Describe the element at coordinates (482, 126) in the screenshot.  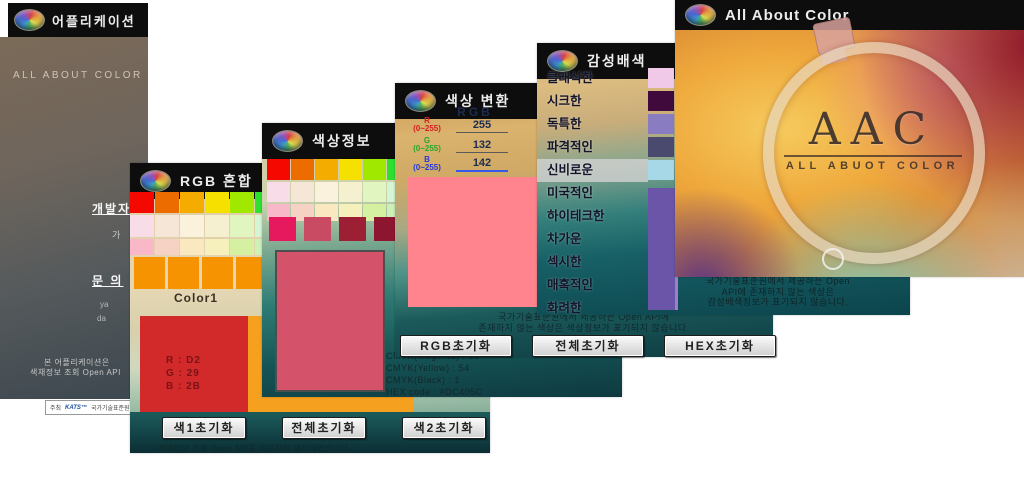
I see `red-value-input: 255` at that location.